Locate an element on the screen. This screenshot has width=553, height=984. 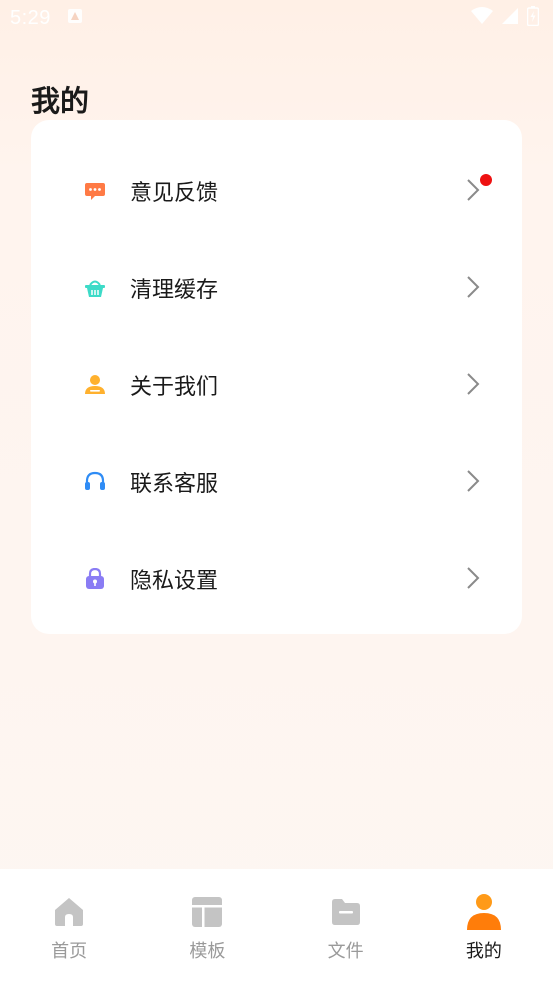
menu-item-label: 关于我们 is located at coordinates (174, 387).